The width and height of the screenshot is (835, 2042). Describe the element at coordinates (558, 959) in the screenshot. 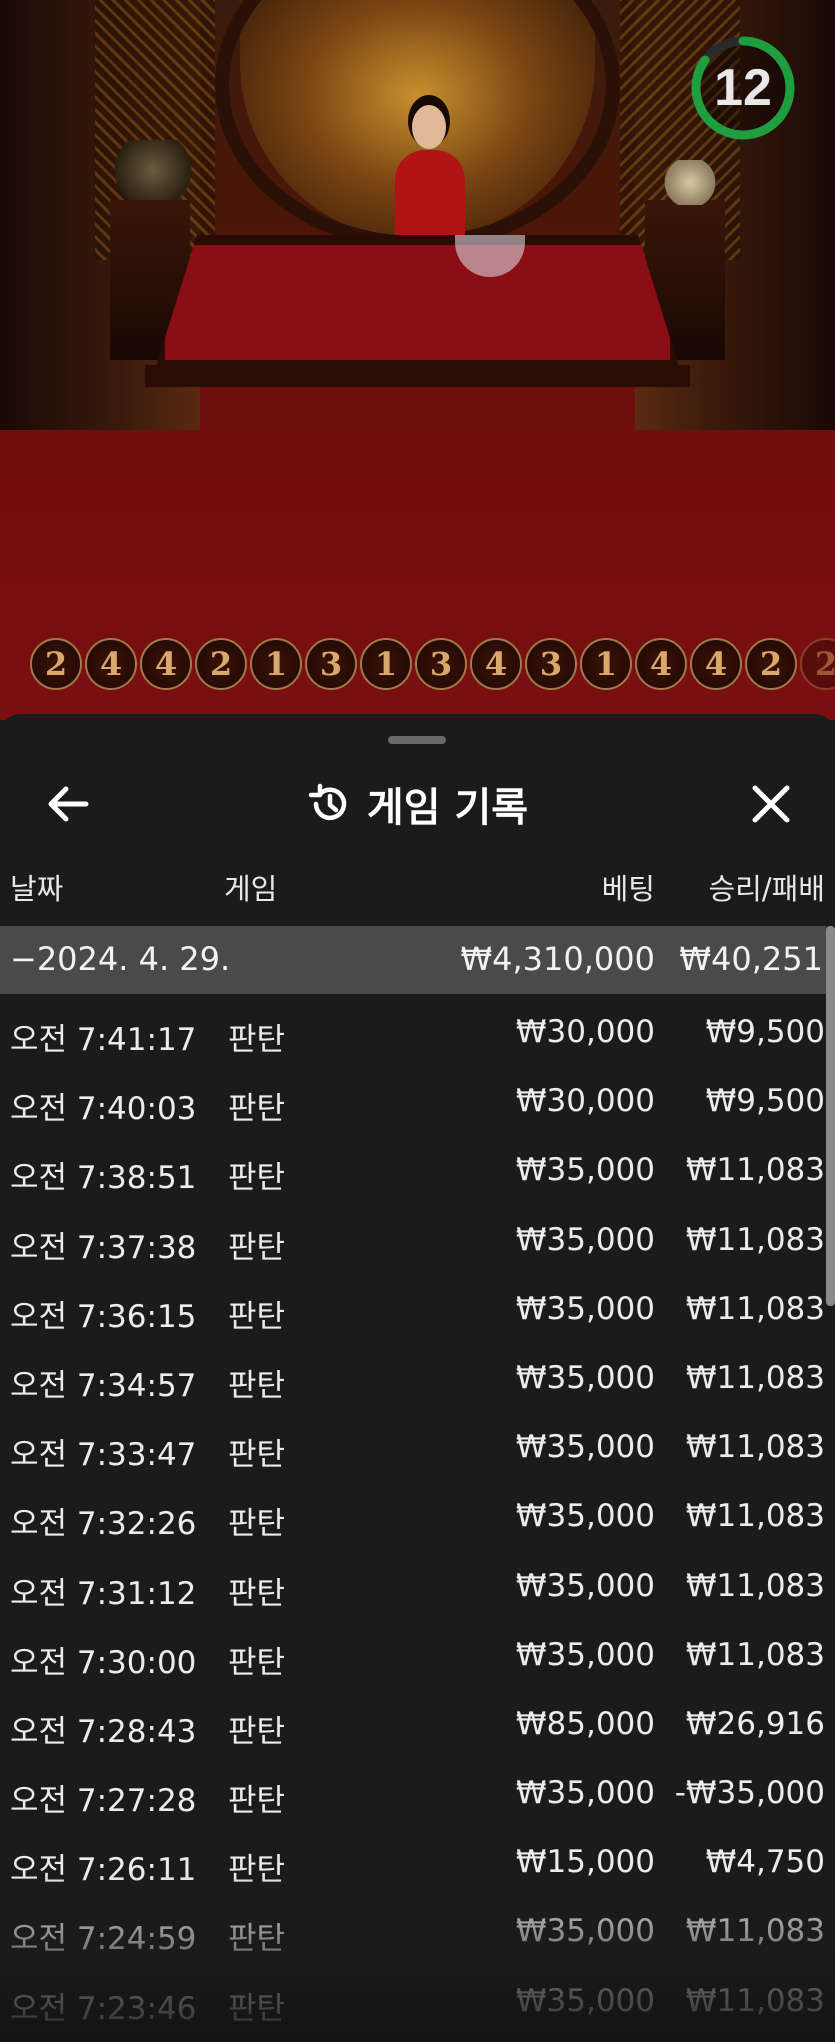

I see `group-bet-total: ₩4,310,000` at that location.